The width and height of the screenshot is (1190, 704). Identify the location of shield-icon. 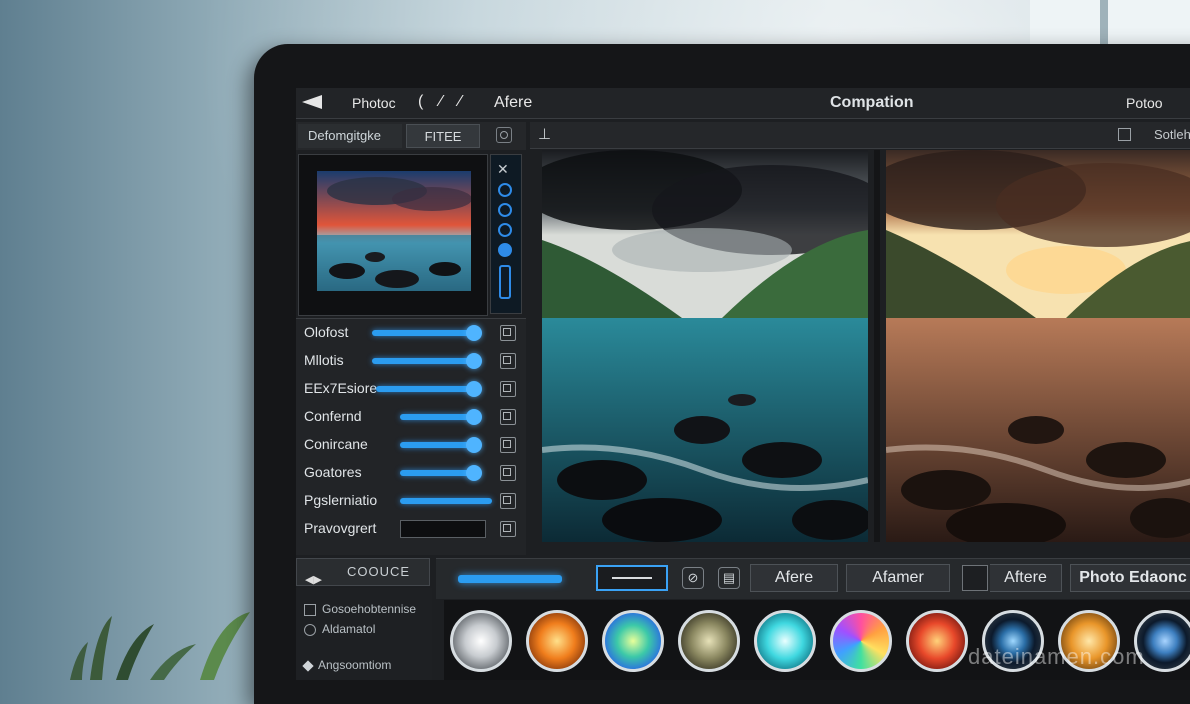
(310, 609).